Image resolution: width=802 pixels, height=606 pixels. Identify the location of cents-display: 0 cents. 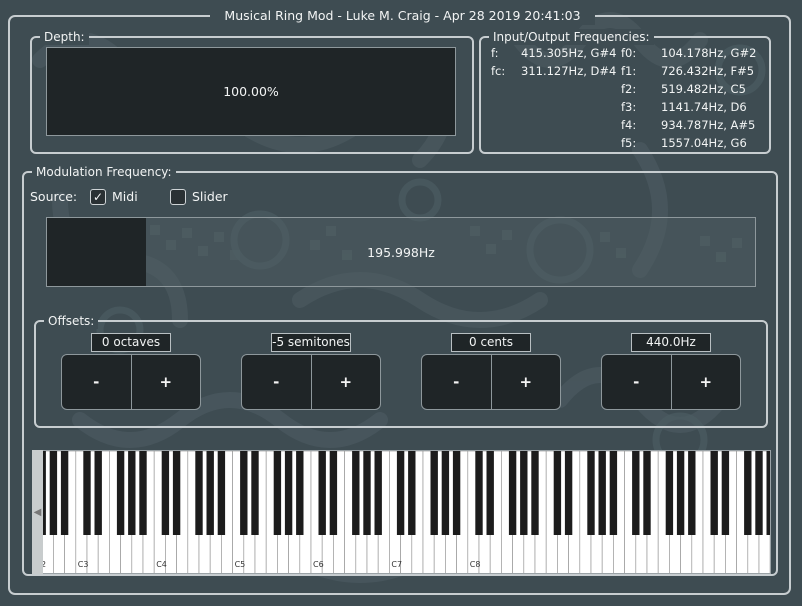
(491, 342).